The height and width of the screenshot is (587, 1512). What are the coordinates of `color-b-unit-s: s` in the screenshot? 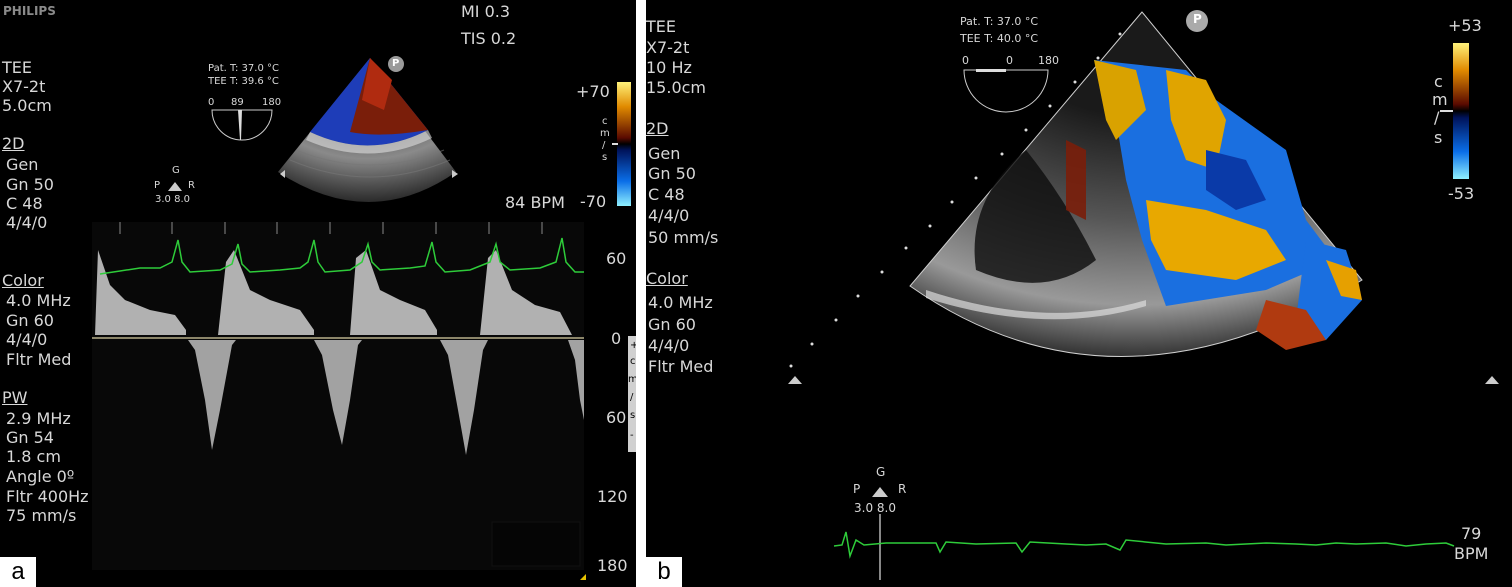 It's located at (1438, 137).